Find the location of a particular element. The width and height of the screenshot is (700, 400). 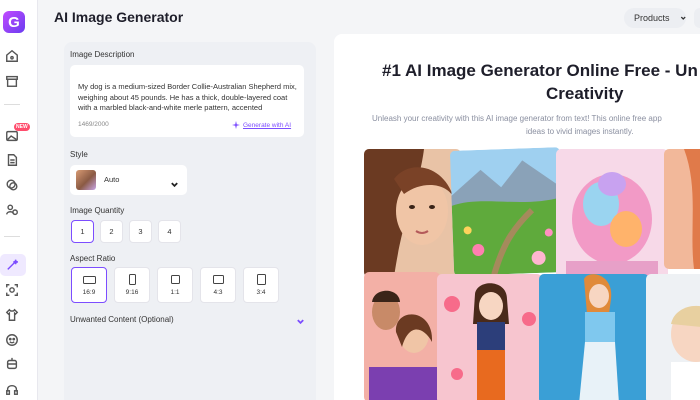

aspect-option-label: 1:1 is located at coordinates (175, 292).